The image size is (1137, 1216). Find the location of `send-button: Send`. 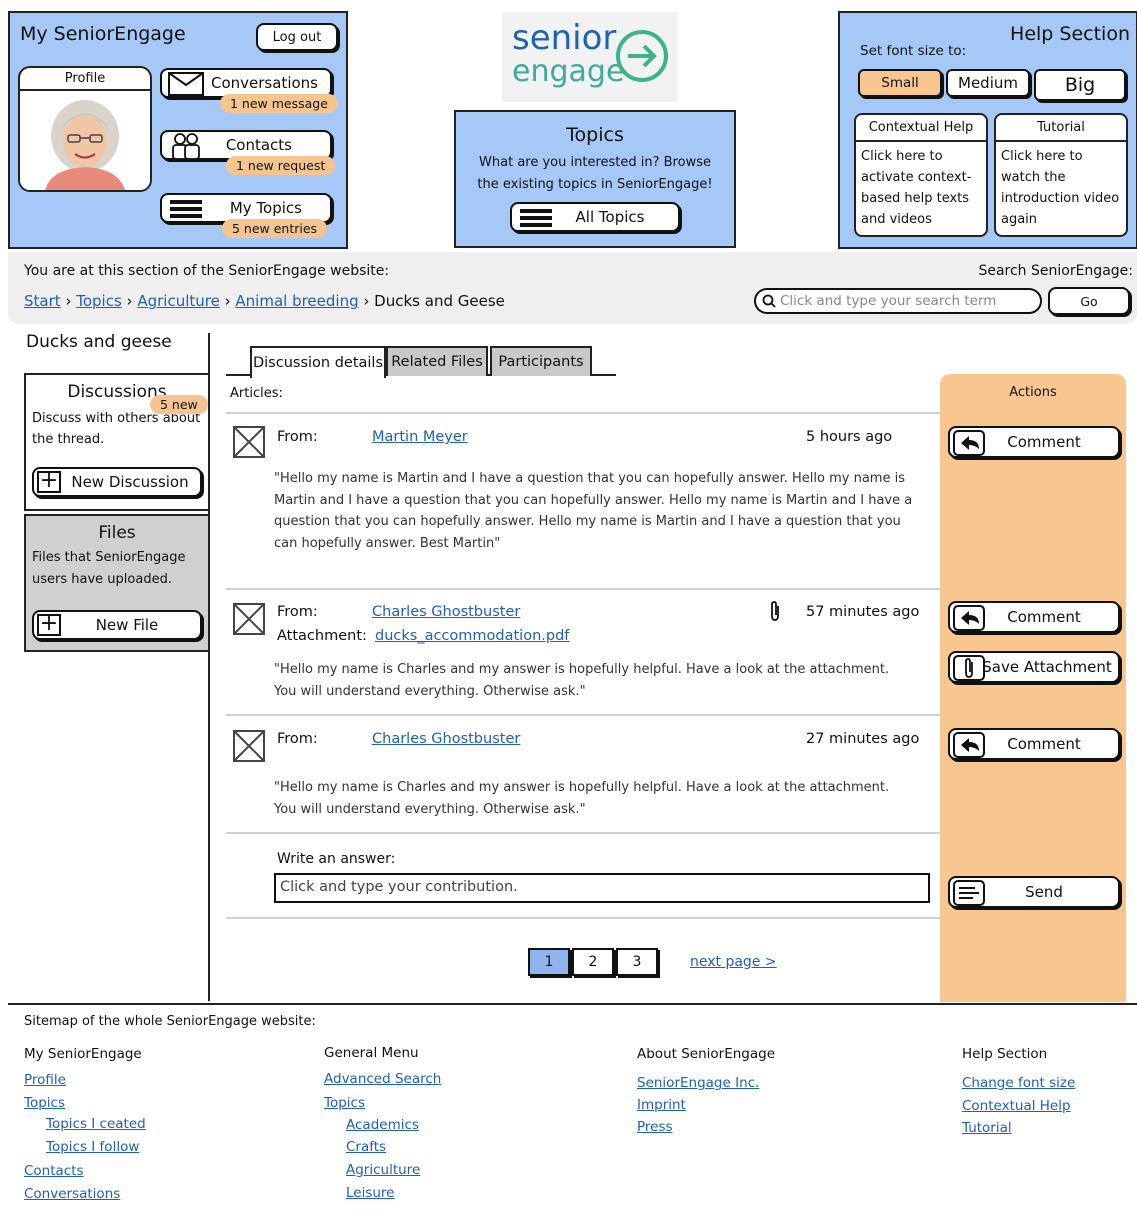

send-button: Send is located at coordinates (1034, 892).